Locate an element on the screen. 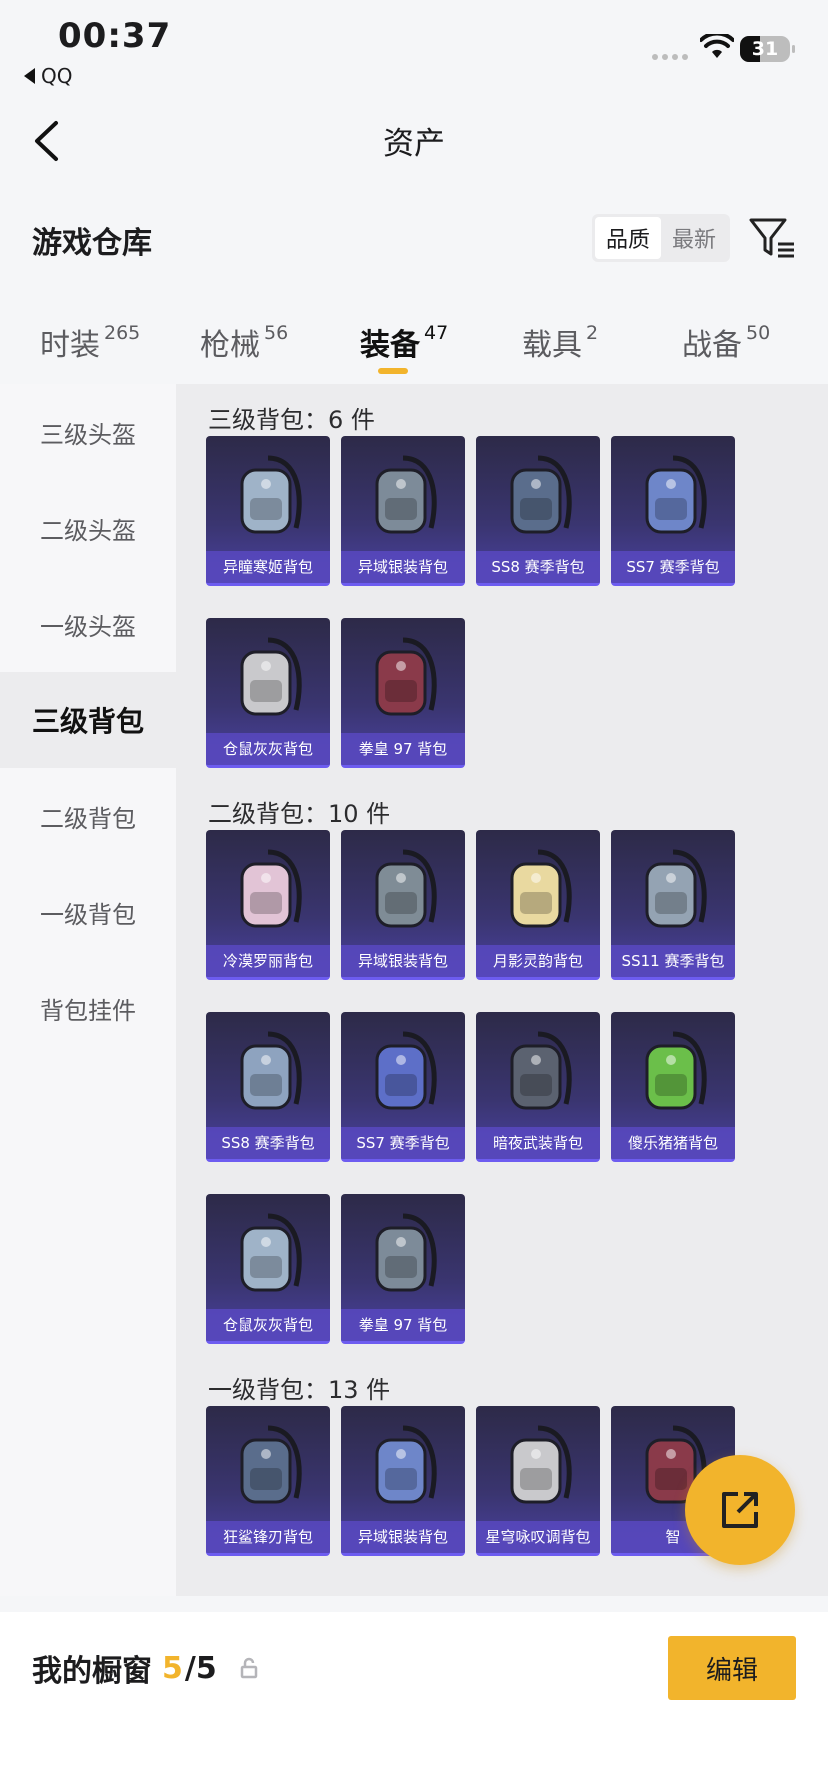 This screenshot has height=1792, width=828. item-card-label: 暗夜武装背包 is located at coordinates (538, 1143).